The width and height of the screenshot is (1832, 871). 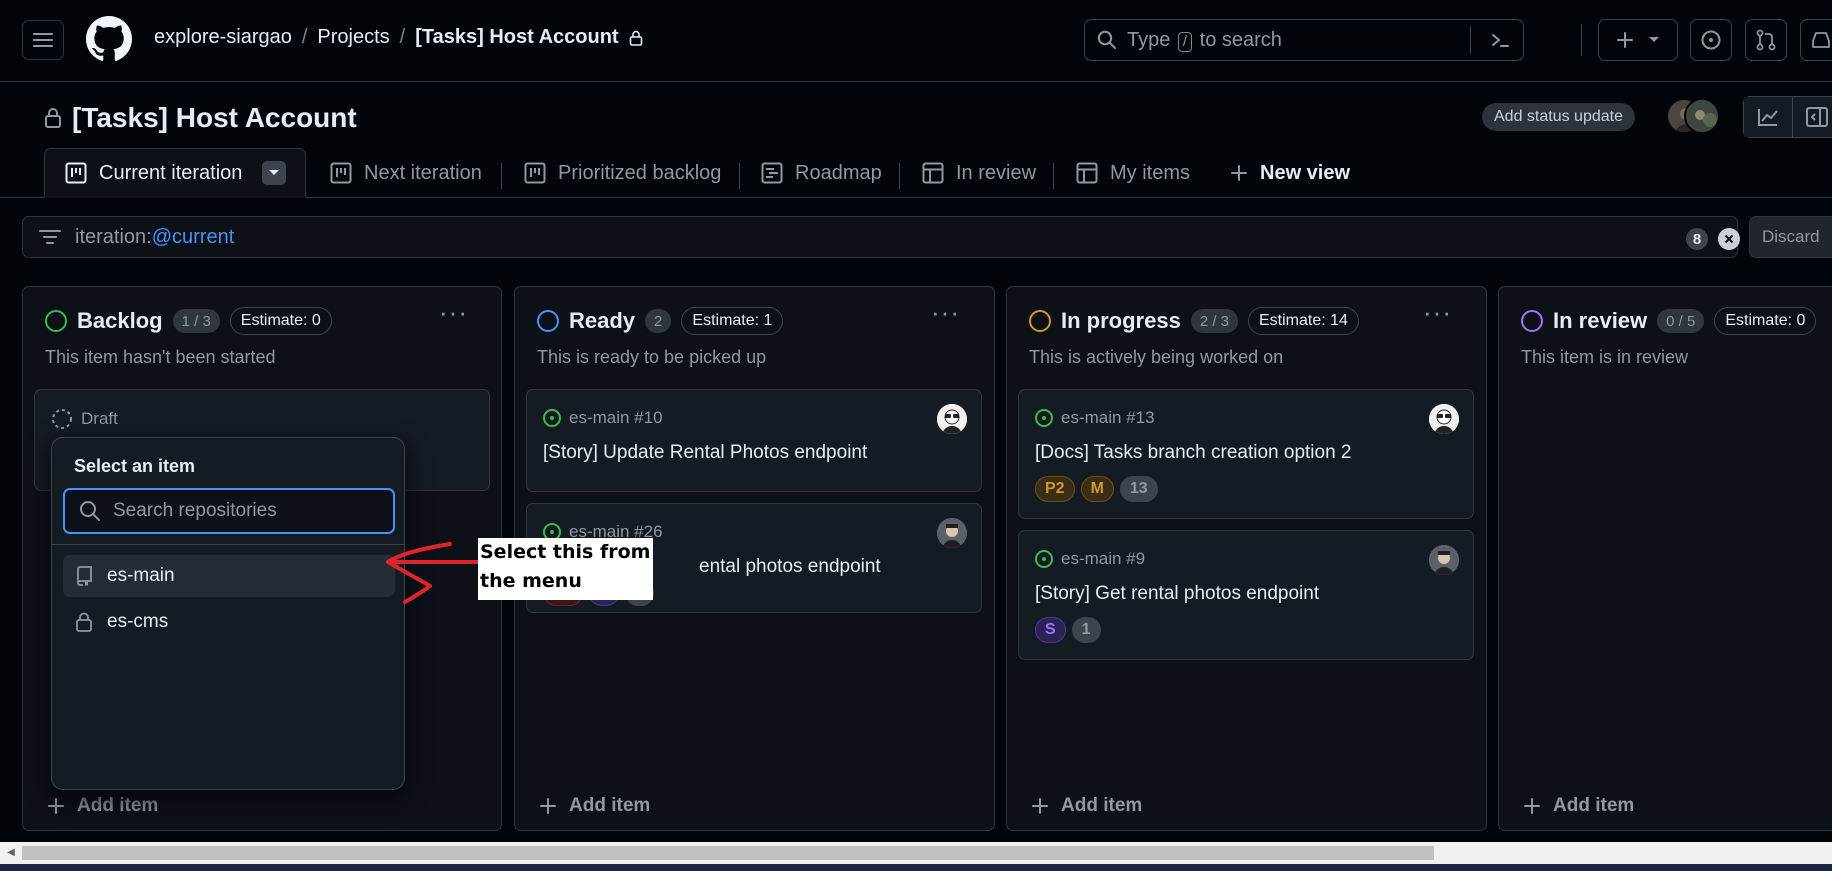 What do you see at coordinates (1765, 321) in the screenshot?
I see `estimate-badge: Estimate: 0` at bounding box center [1765, 321].